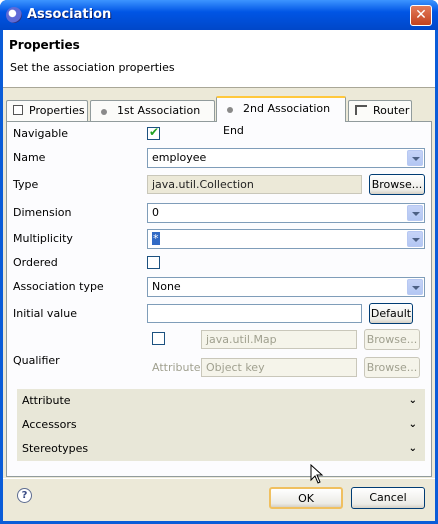 The width and height of the screenshot is (438, 524). What do you see at coordinates (221, 449) in the screenshot?
I see `section-stereotypes: Stereotypes ⌄` at bounding box center [221, 449].